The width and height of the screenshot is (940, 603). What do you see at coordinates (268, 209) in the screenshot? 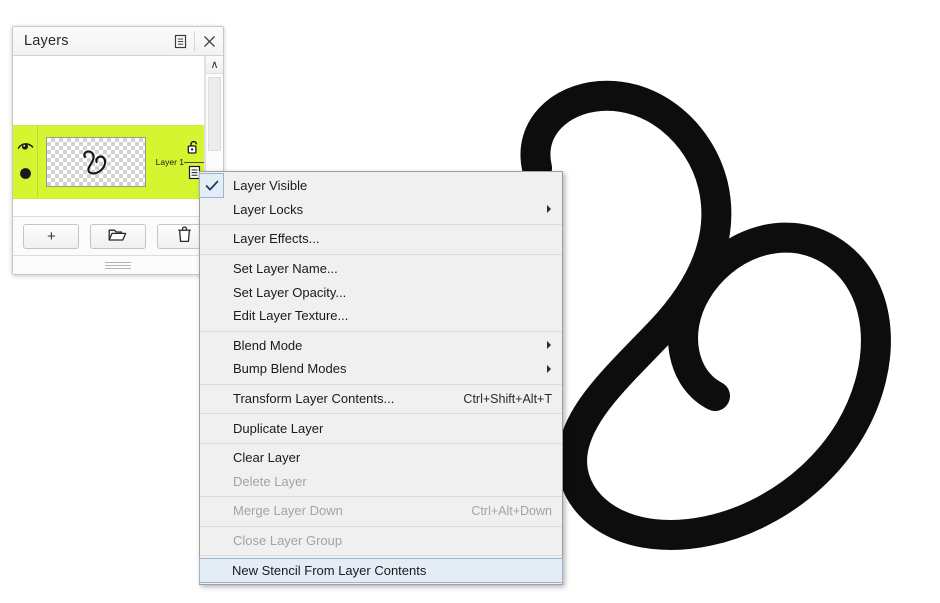
I see `menu-item-label: Layer Locks` at bounding box center [268, 209].